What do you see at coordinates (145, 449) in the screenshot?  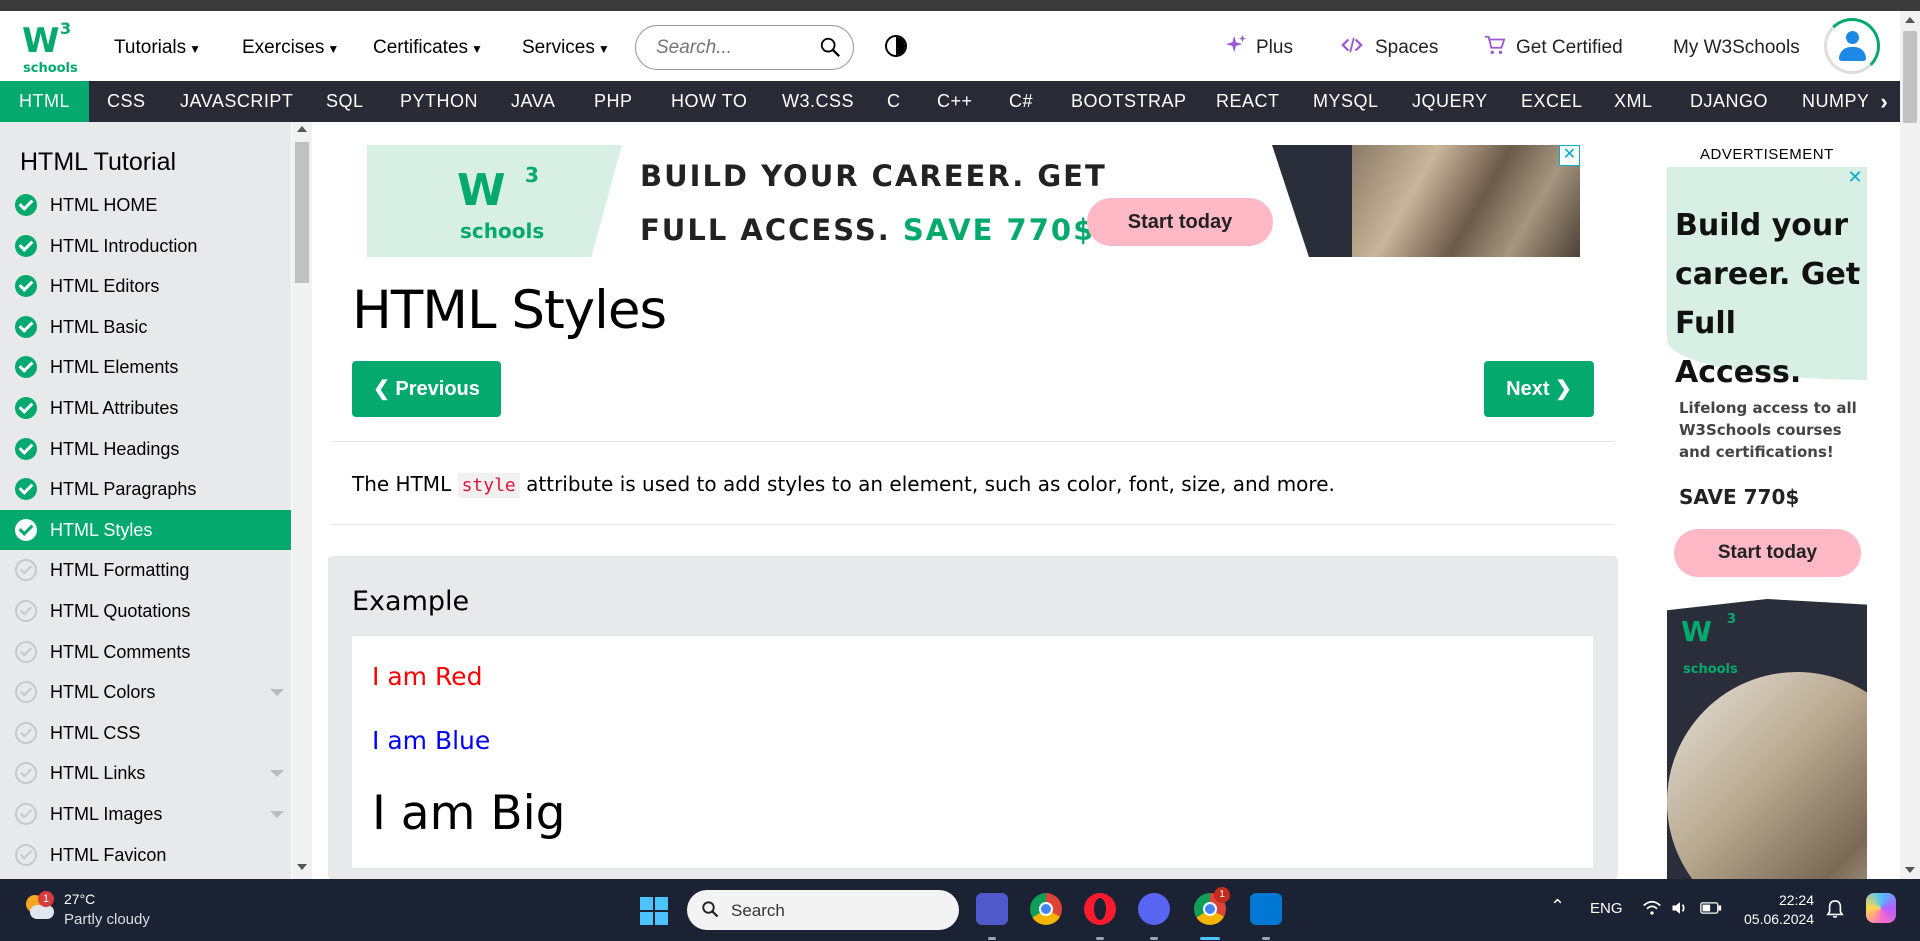 I see `sidebar-item: HTML Headings` at bounding box center [145, 449].